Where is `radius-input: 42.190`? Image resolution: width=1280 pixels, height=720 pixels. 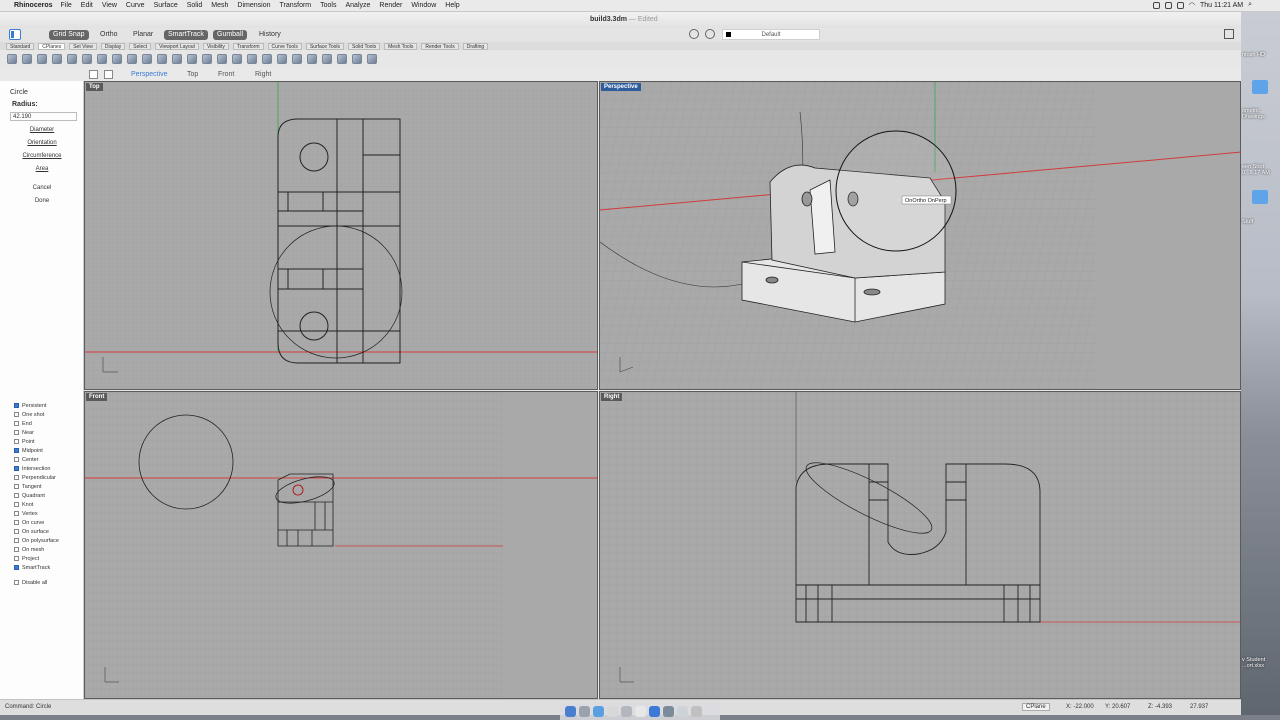
radius-input: 42.190 is located at coordinates (43, 116).